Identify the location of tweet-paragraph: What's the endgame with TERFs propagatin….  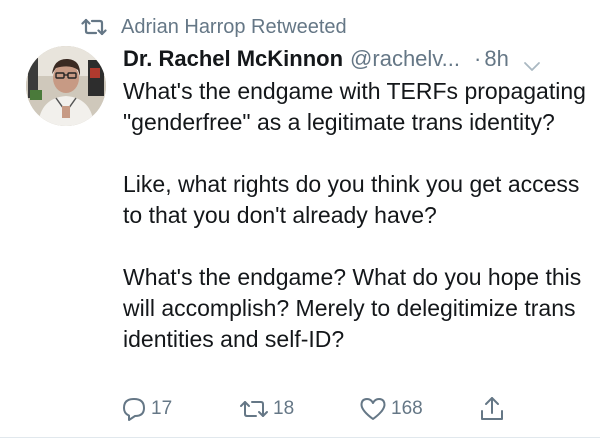
(354, 106).